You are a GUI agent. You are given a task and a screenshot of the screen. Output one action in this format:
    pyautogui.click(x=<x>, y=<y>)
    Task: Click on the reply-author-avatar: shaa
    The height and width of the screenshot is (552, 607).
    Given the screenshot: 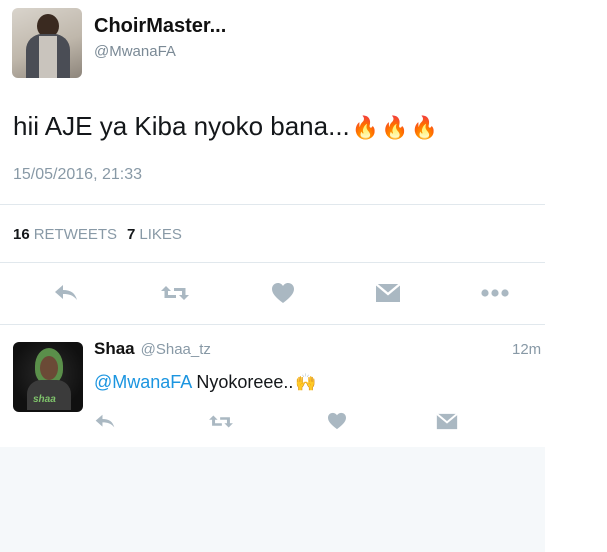 What is the action you would take?
    pyautogui.click(x=48, y=377)
    